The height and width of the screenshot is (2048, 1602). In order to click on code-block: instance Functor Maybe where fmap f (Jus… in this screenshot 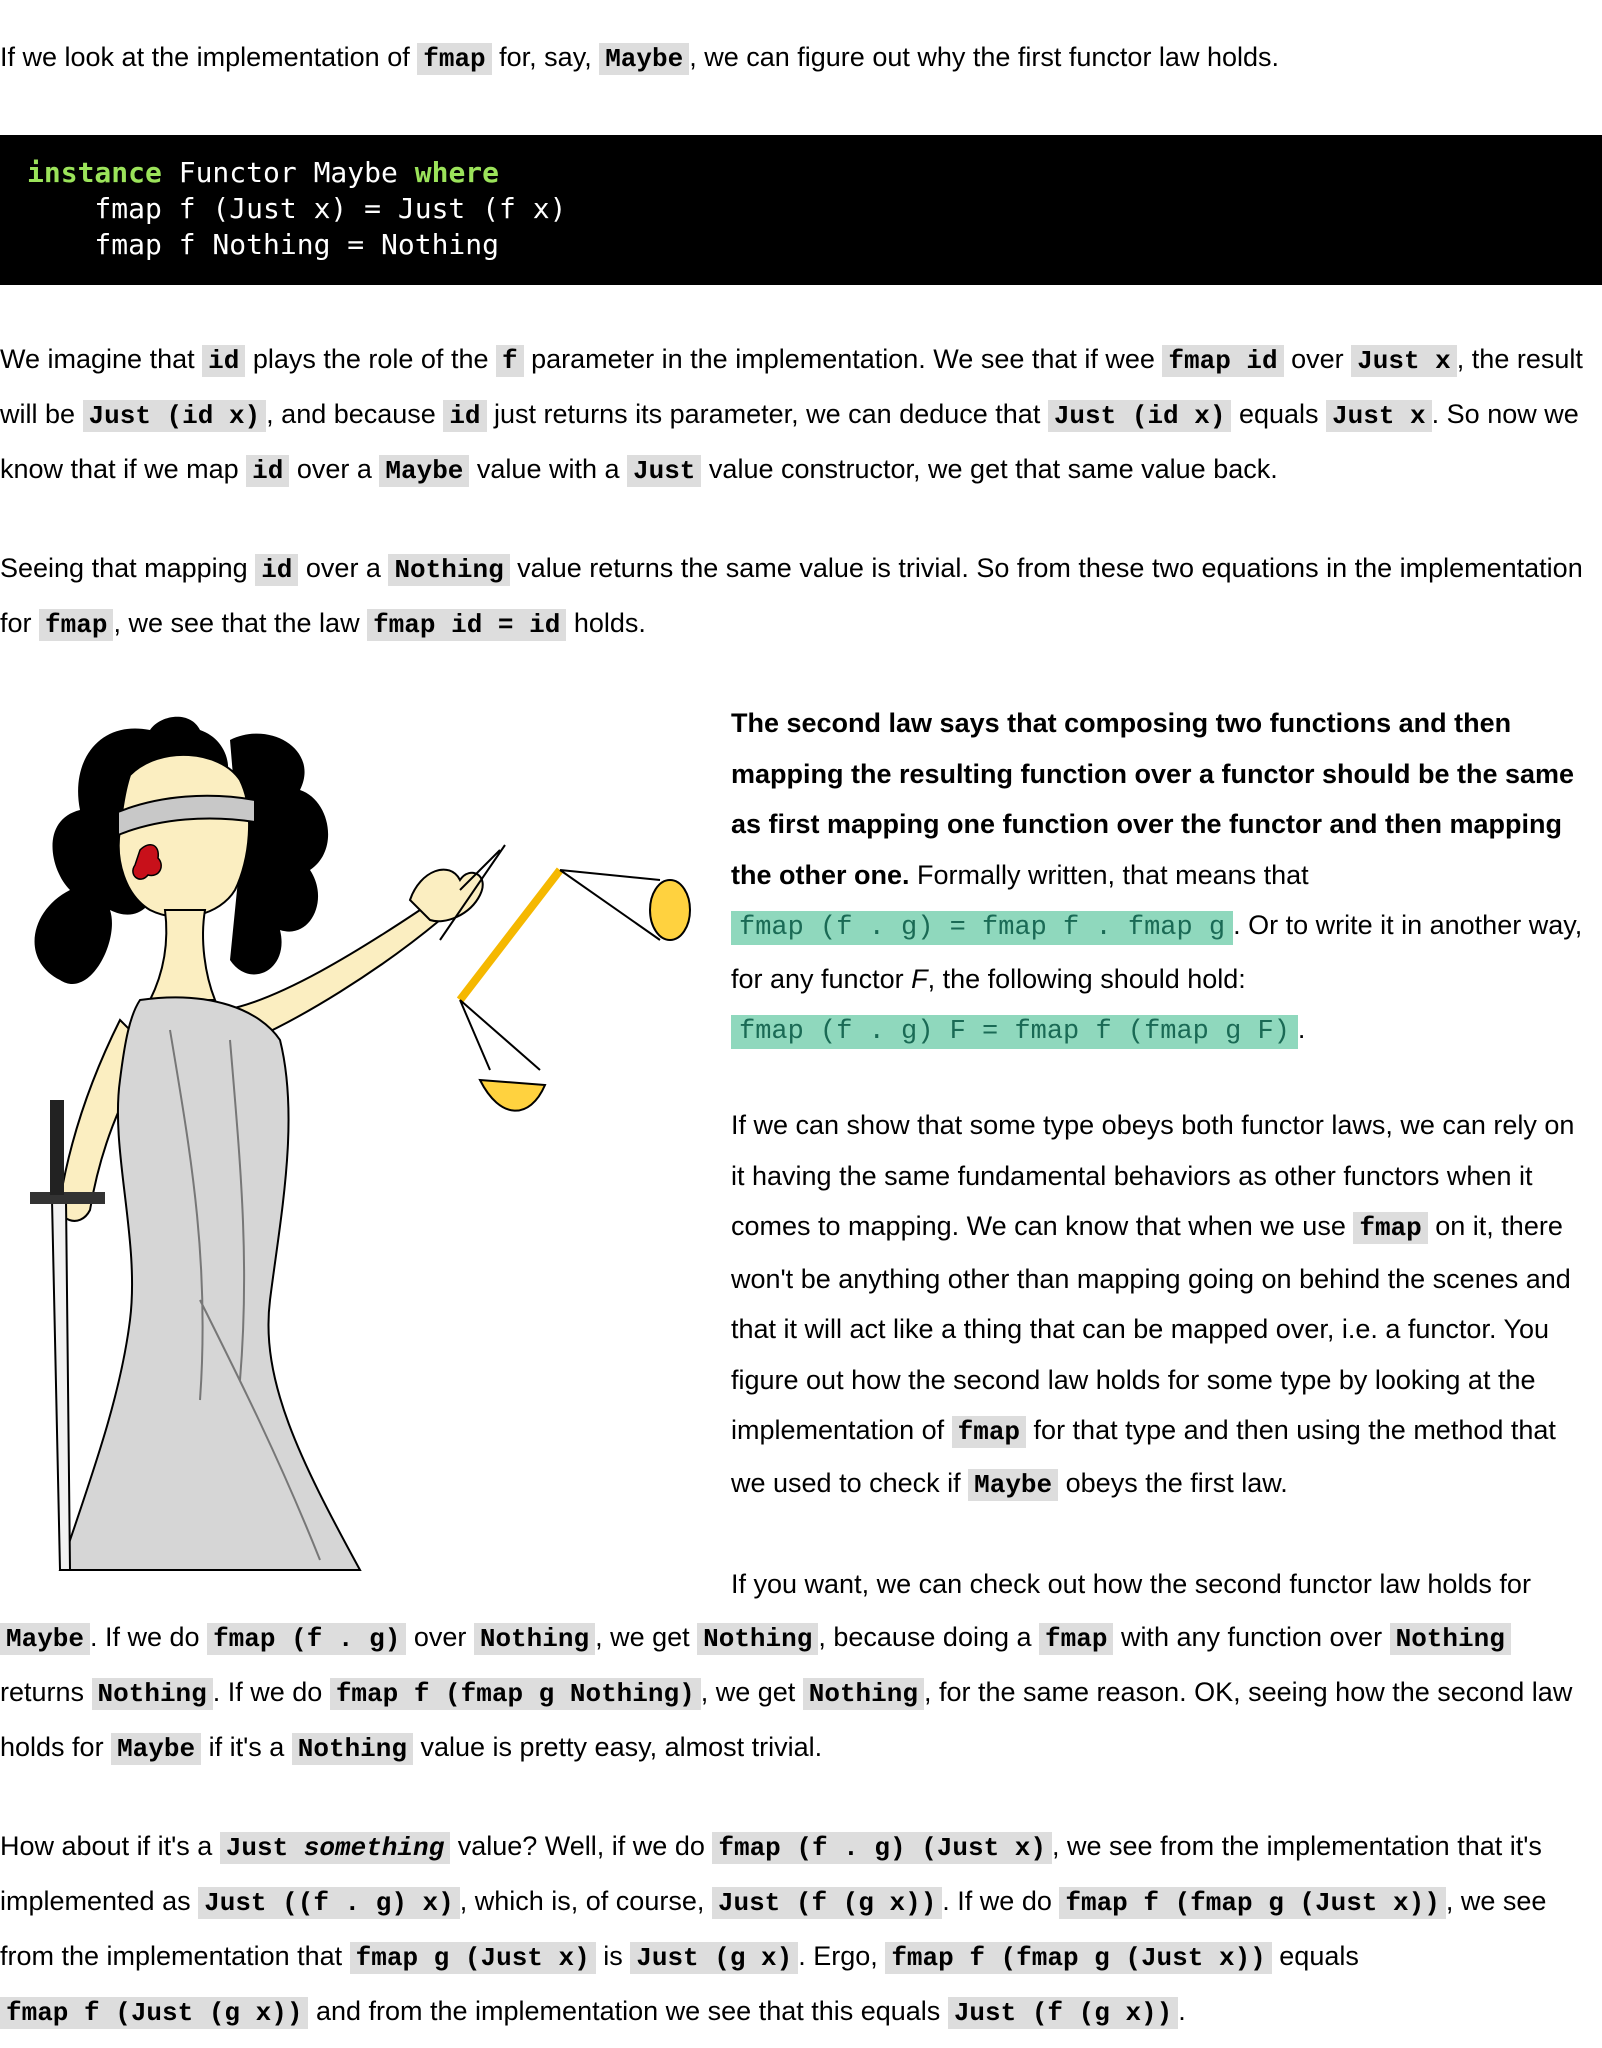, I will do `click(801, 210)`.